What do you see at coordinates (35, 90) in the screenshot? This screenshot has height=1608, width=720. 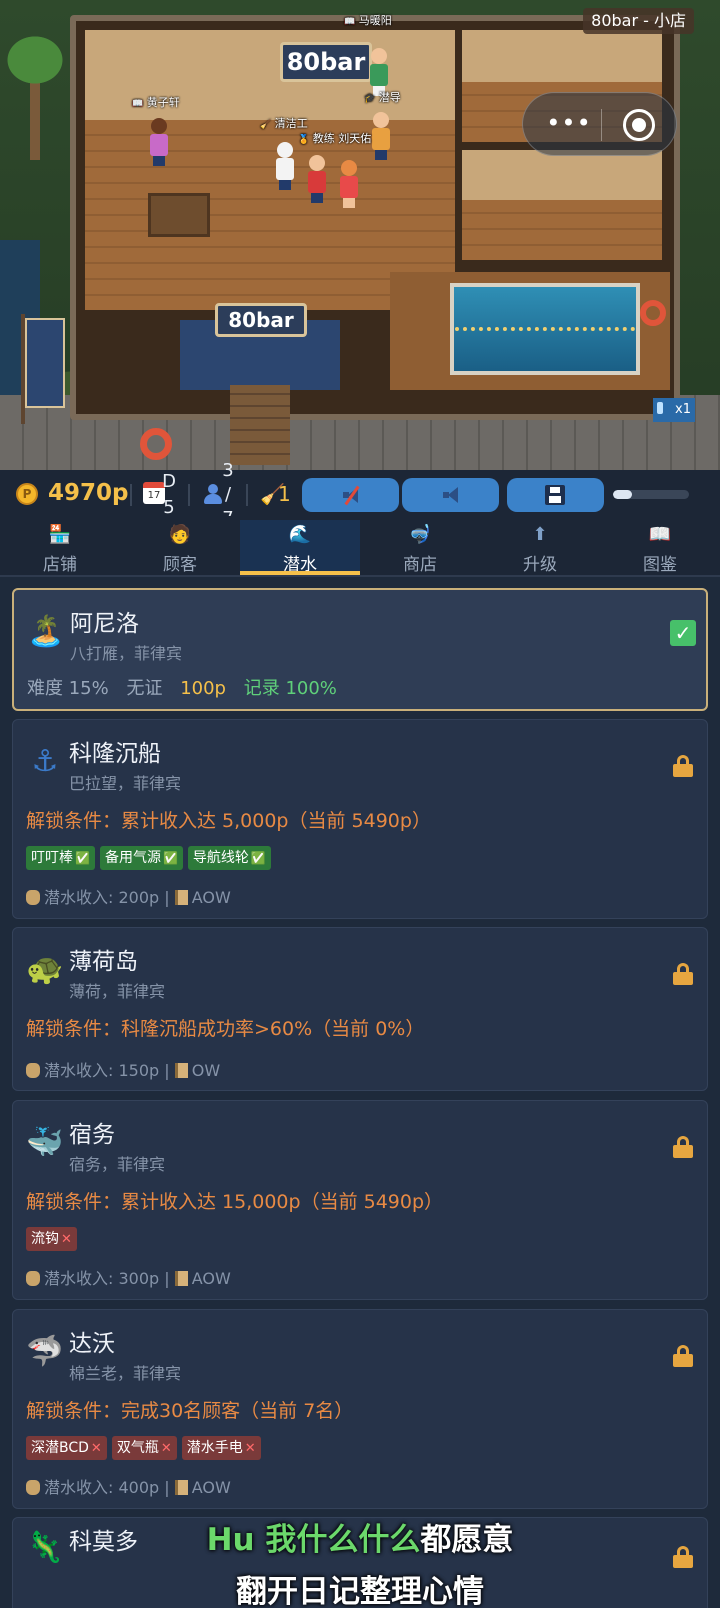 I see `palm-tree` at bounding box center [35, 90].